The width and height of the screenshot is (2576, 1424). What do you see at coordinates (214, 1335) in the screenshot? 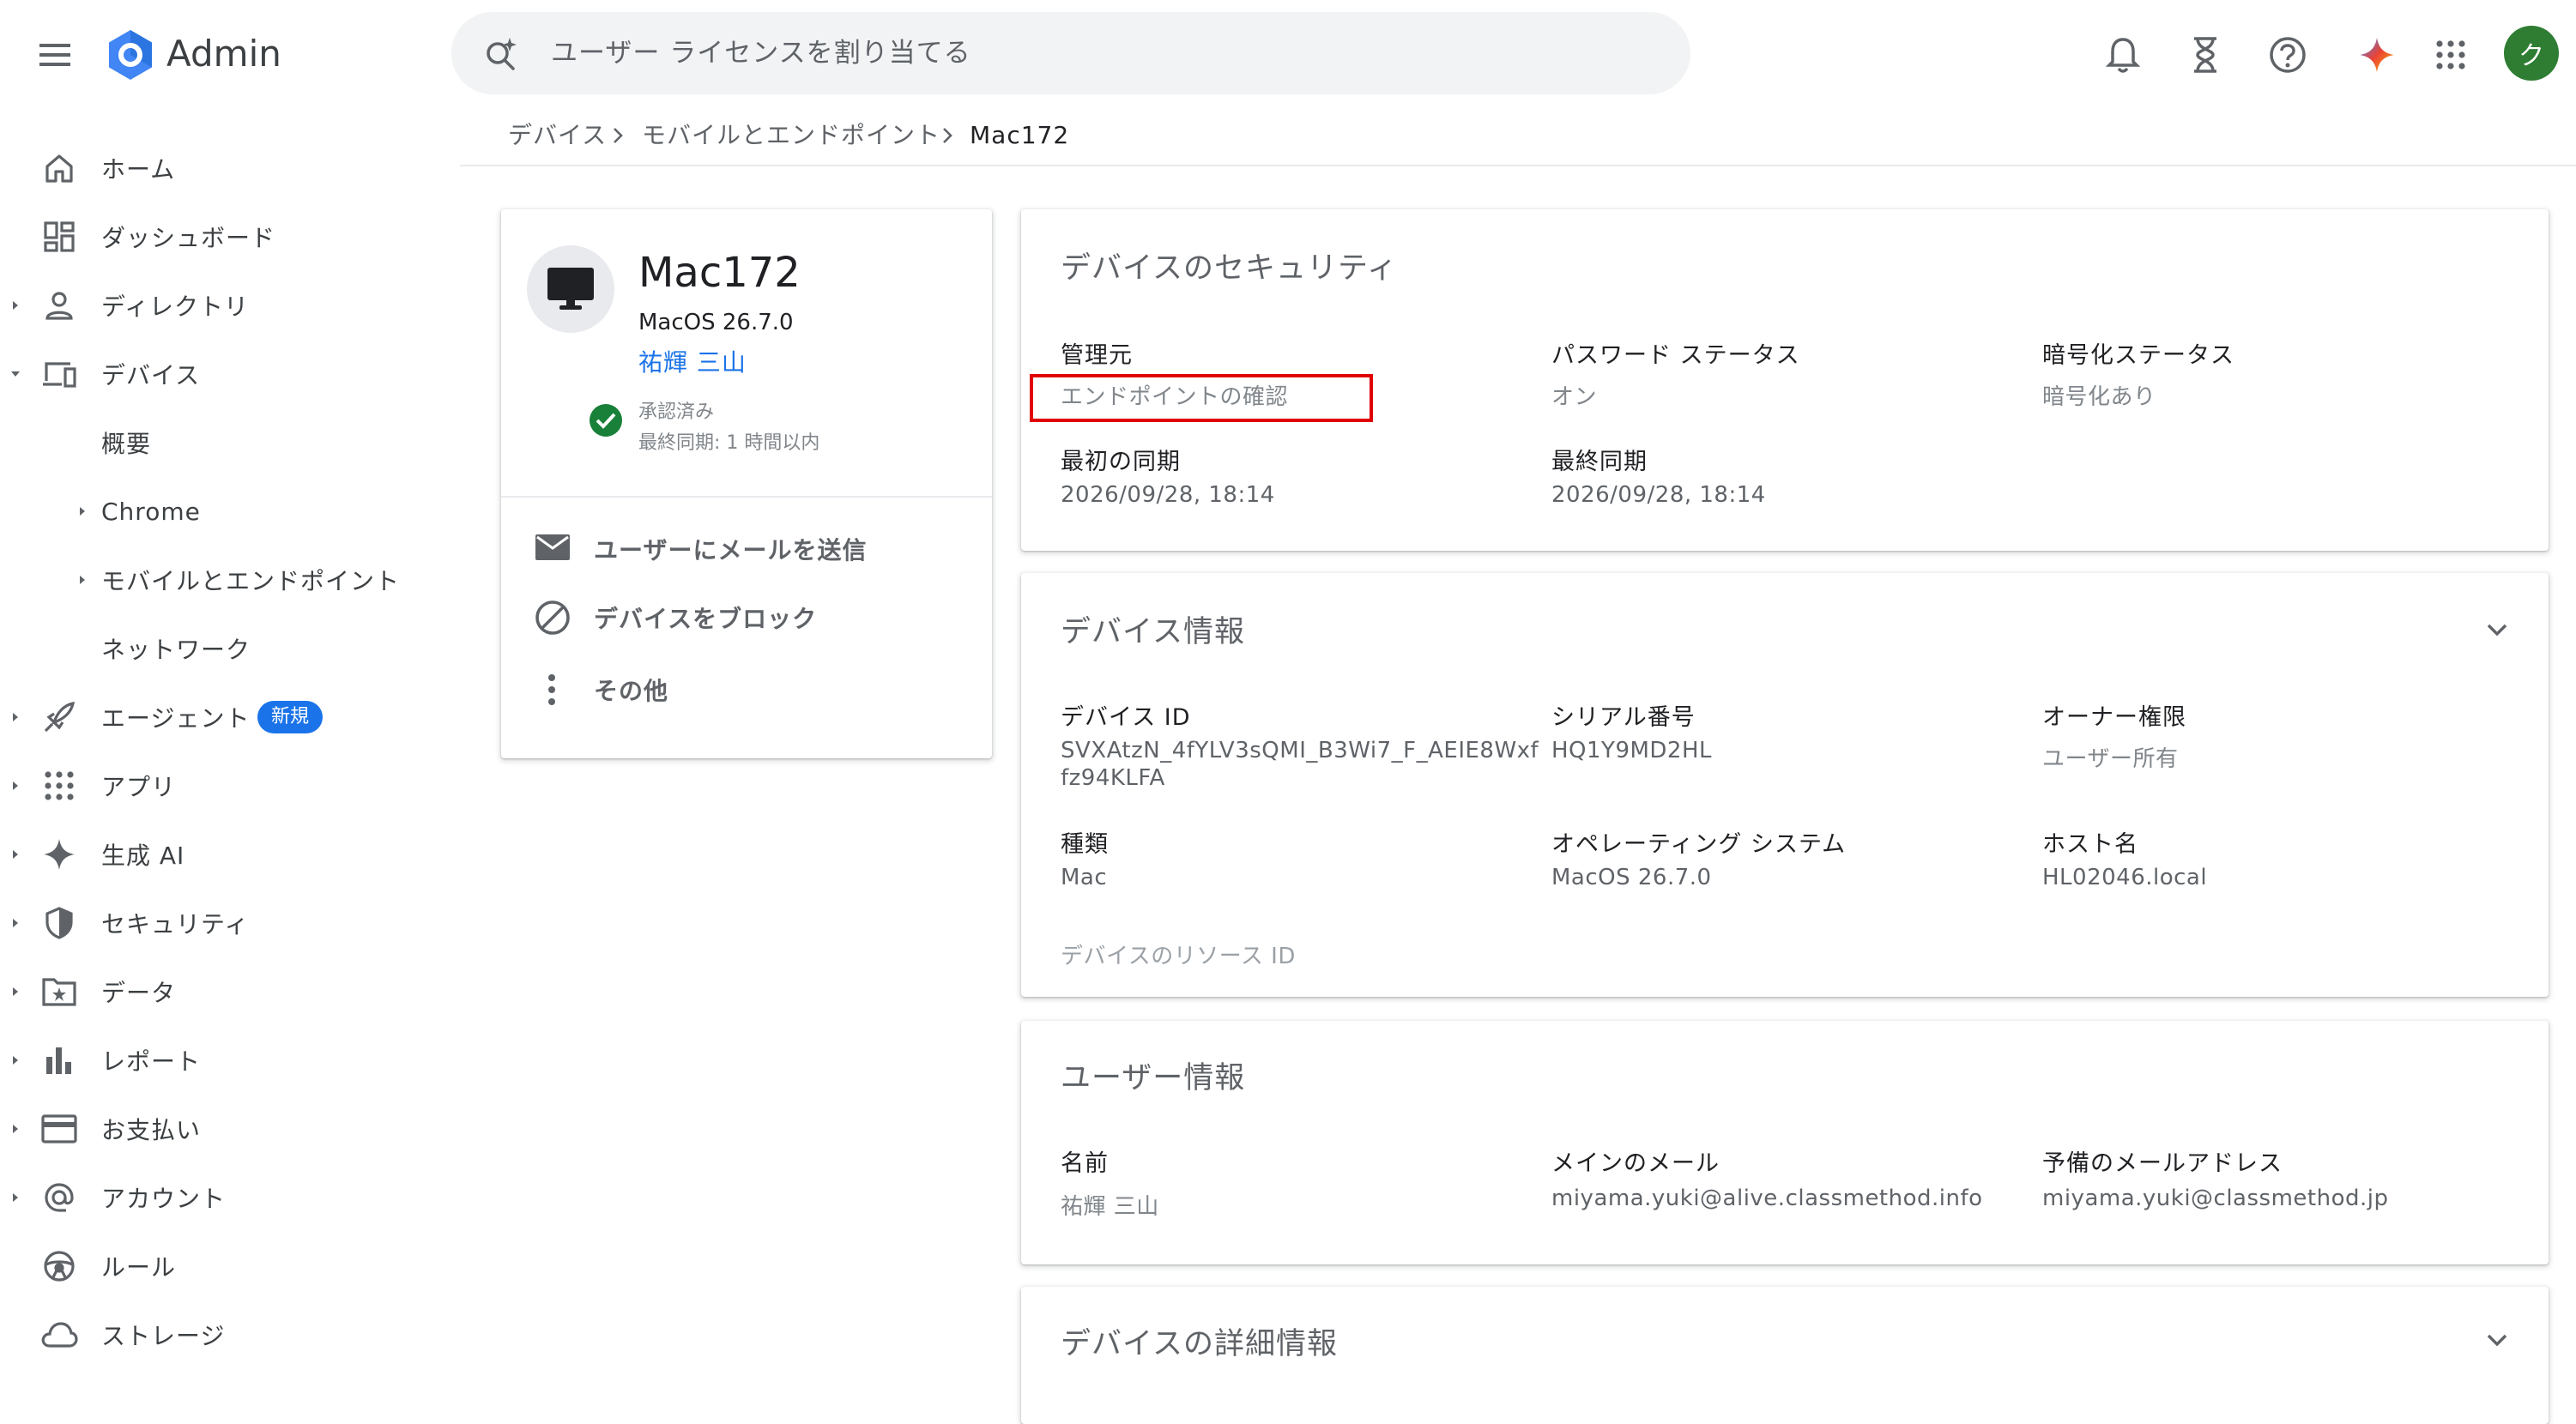
I see `sidebar-item-storage: ストレージ` at bounding box center [214, 1335].